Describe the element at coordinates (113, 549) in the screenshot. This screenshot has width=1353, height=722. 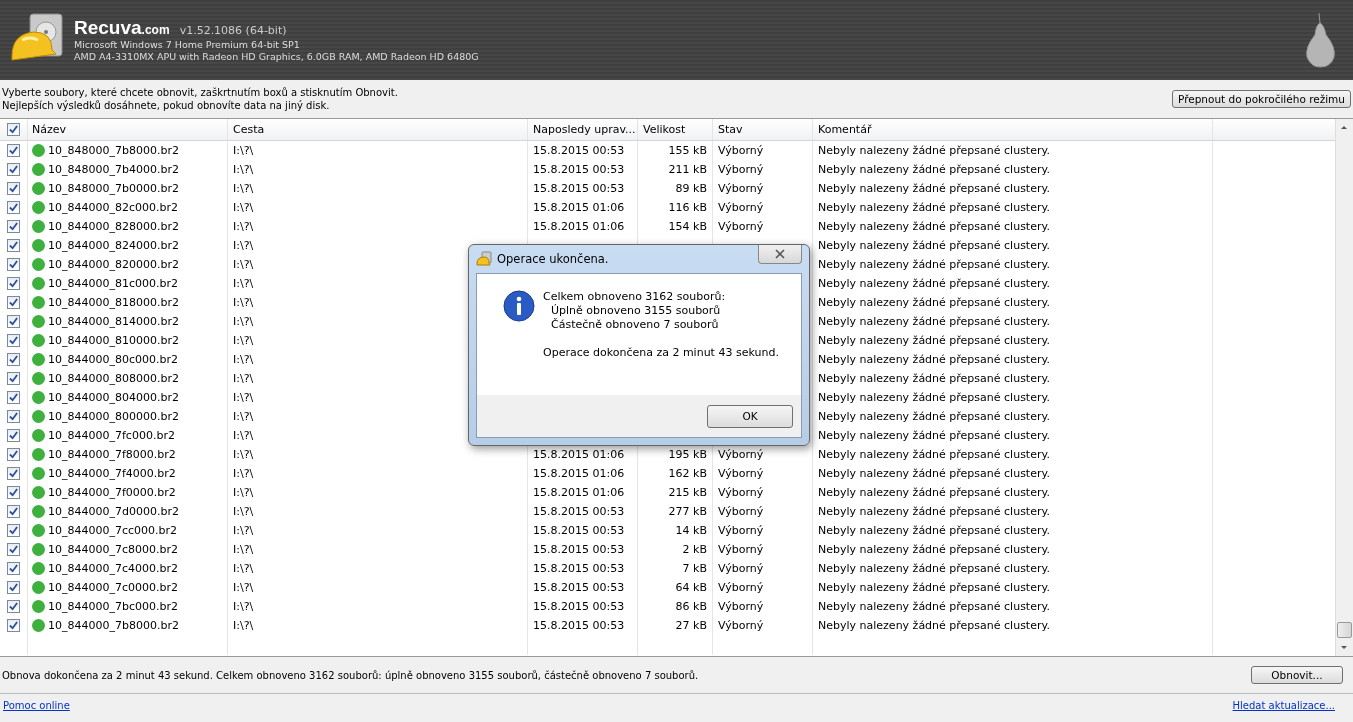
I see `file-name: 10_844000_7c8000.br2` at that location.